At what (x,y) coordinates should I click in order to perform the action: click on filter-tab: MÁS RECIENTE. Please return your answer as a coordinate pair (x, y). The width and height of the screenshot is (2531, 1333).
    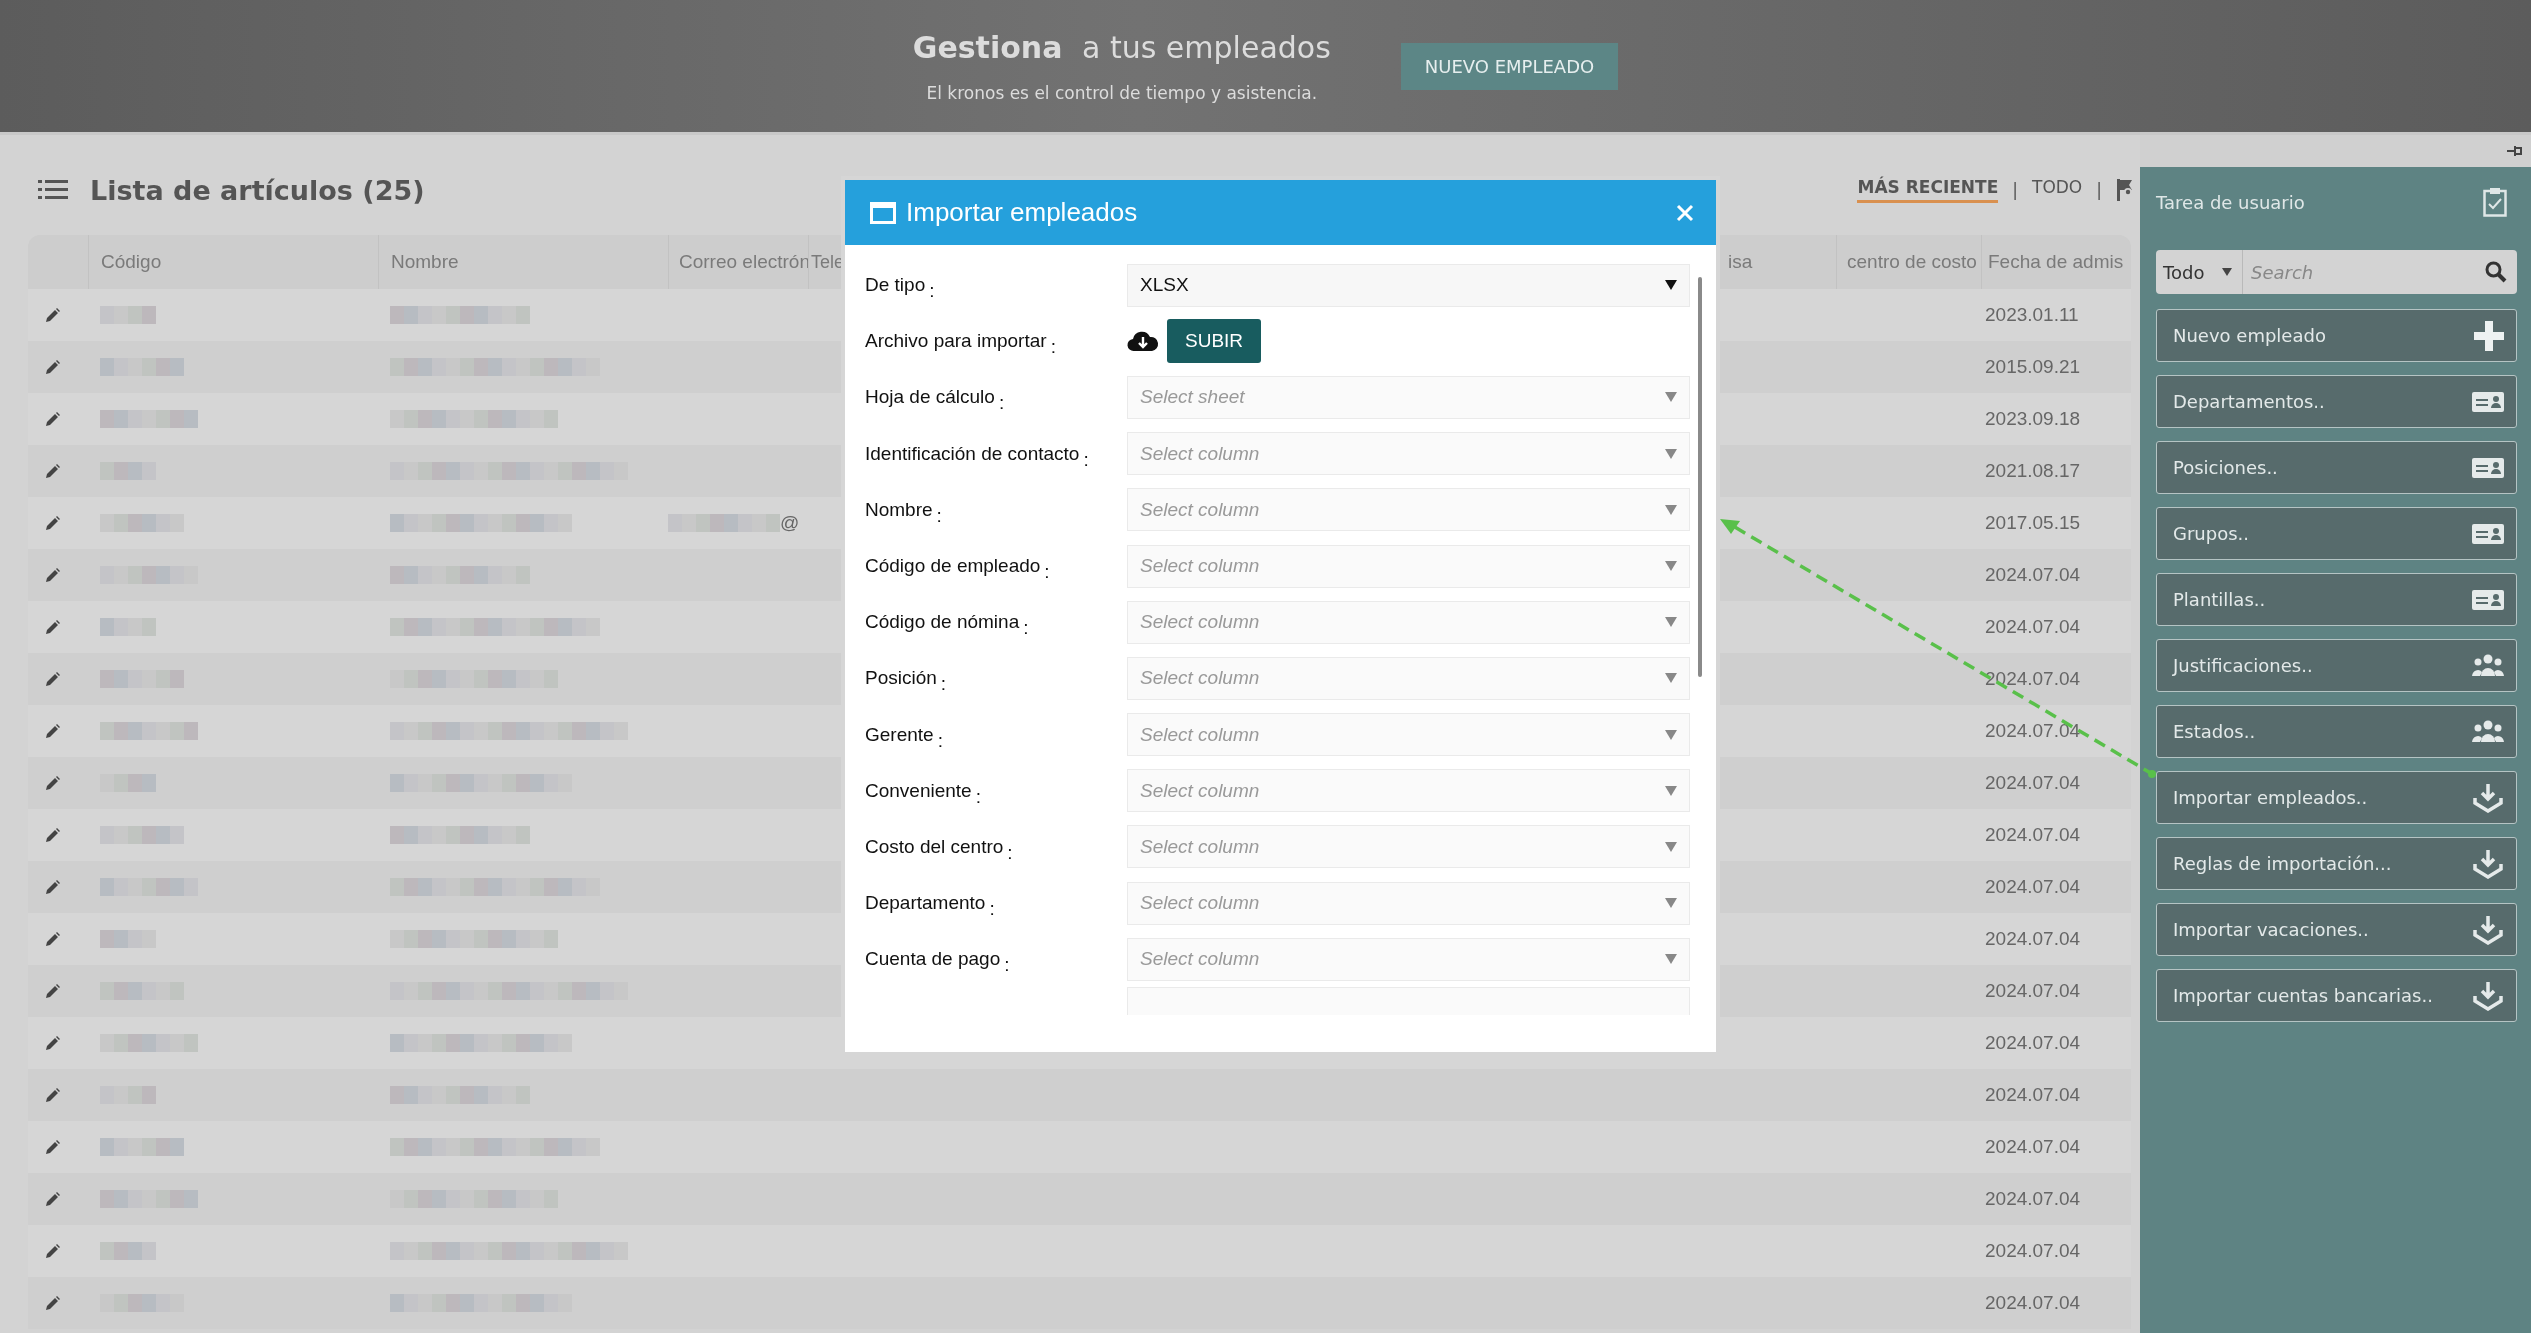
    Looking at the image, I should click on (1928, 190).